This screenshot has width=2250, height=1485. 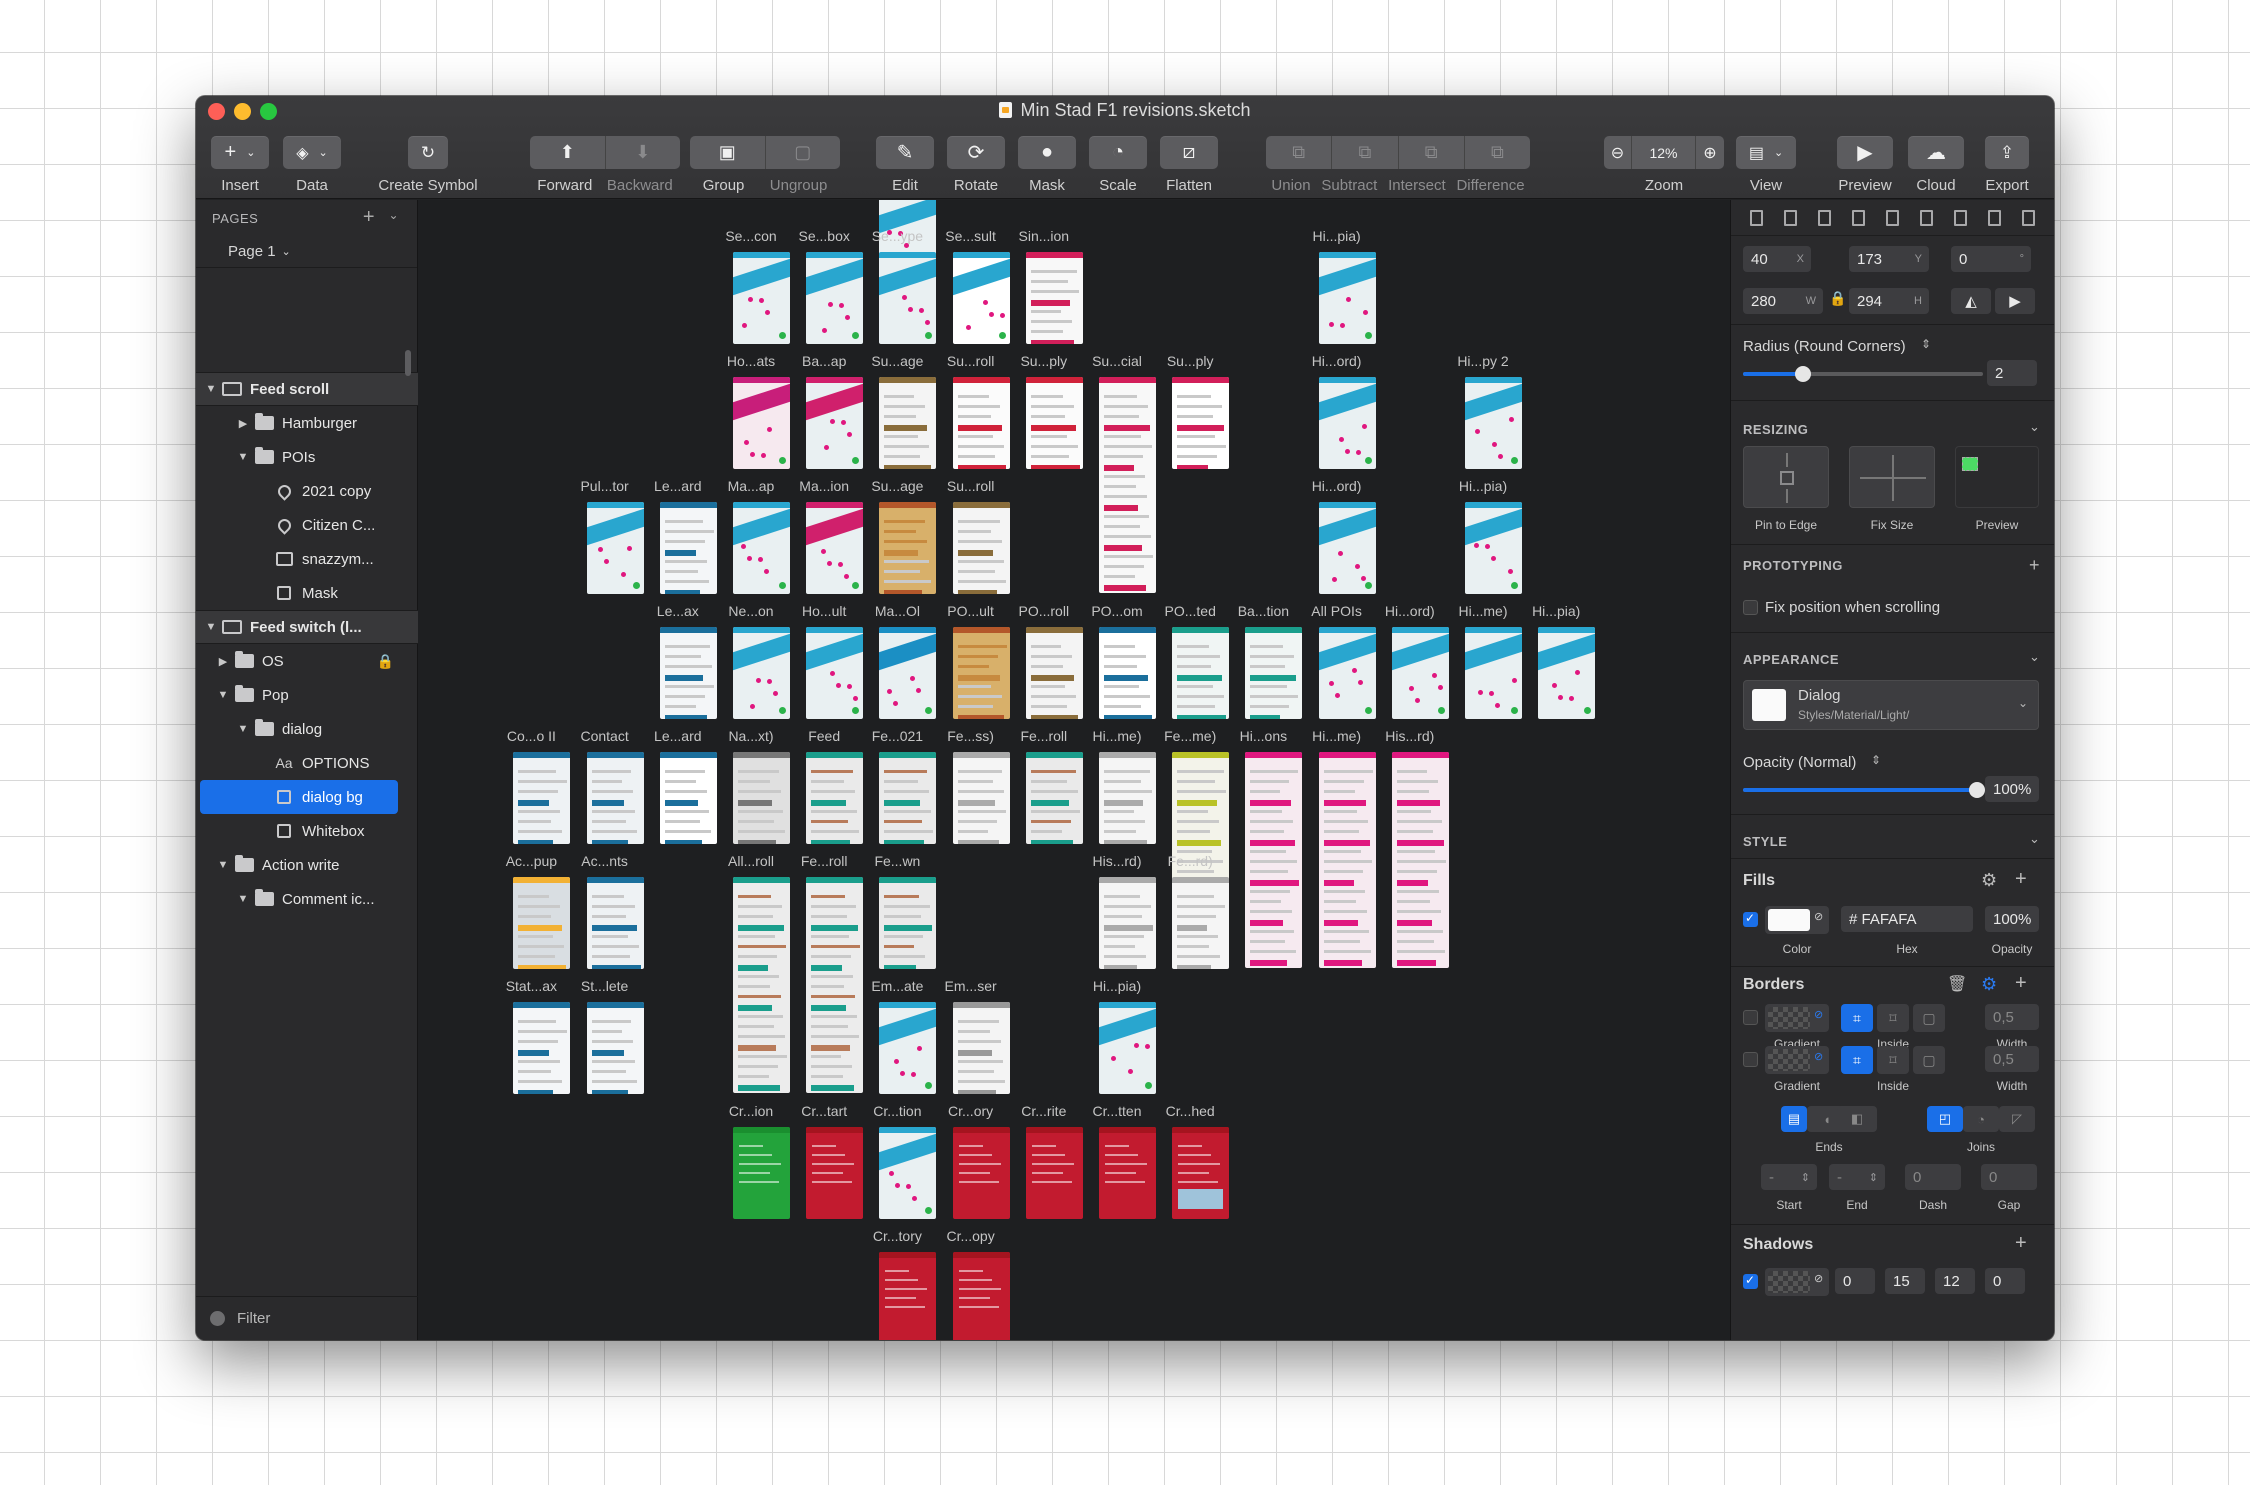 I want to click on export-button: ⇪ Export, so click(x=2007, y=165).